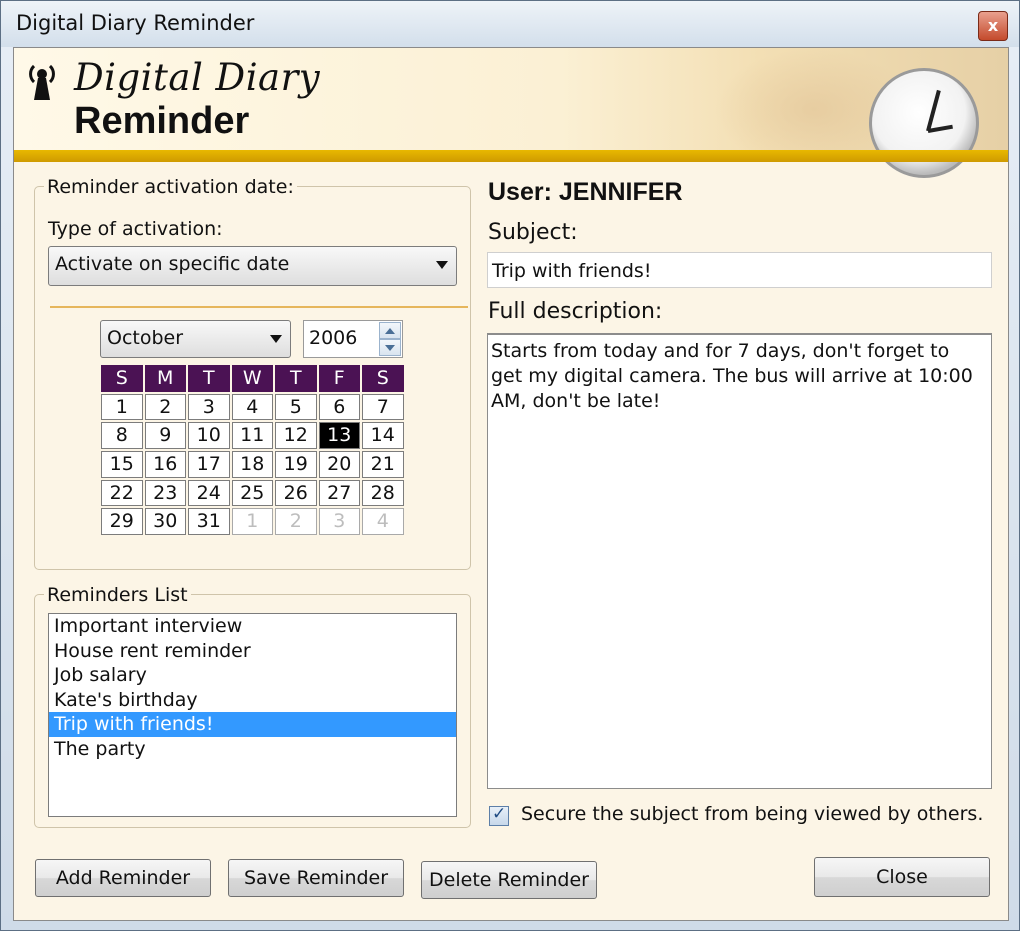 This screenshot has width=1020, height=931. I want to click on add-reminder-button: Add Reminder, so click(123, 878).